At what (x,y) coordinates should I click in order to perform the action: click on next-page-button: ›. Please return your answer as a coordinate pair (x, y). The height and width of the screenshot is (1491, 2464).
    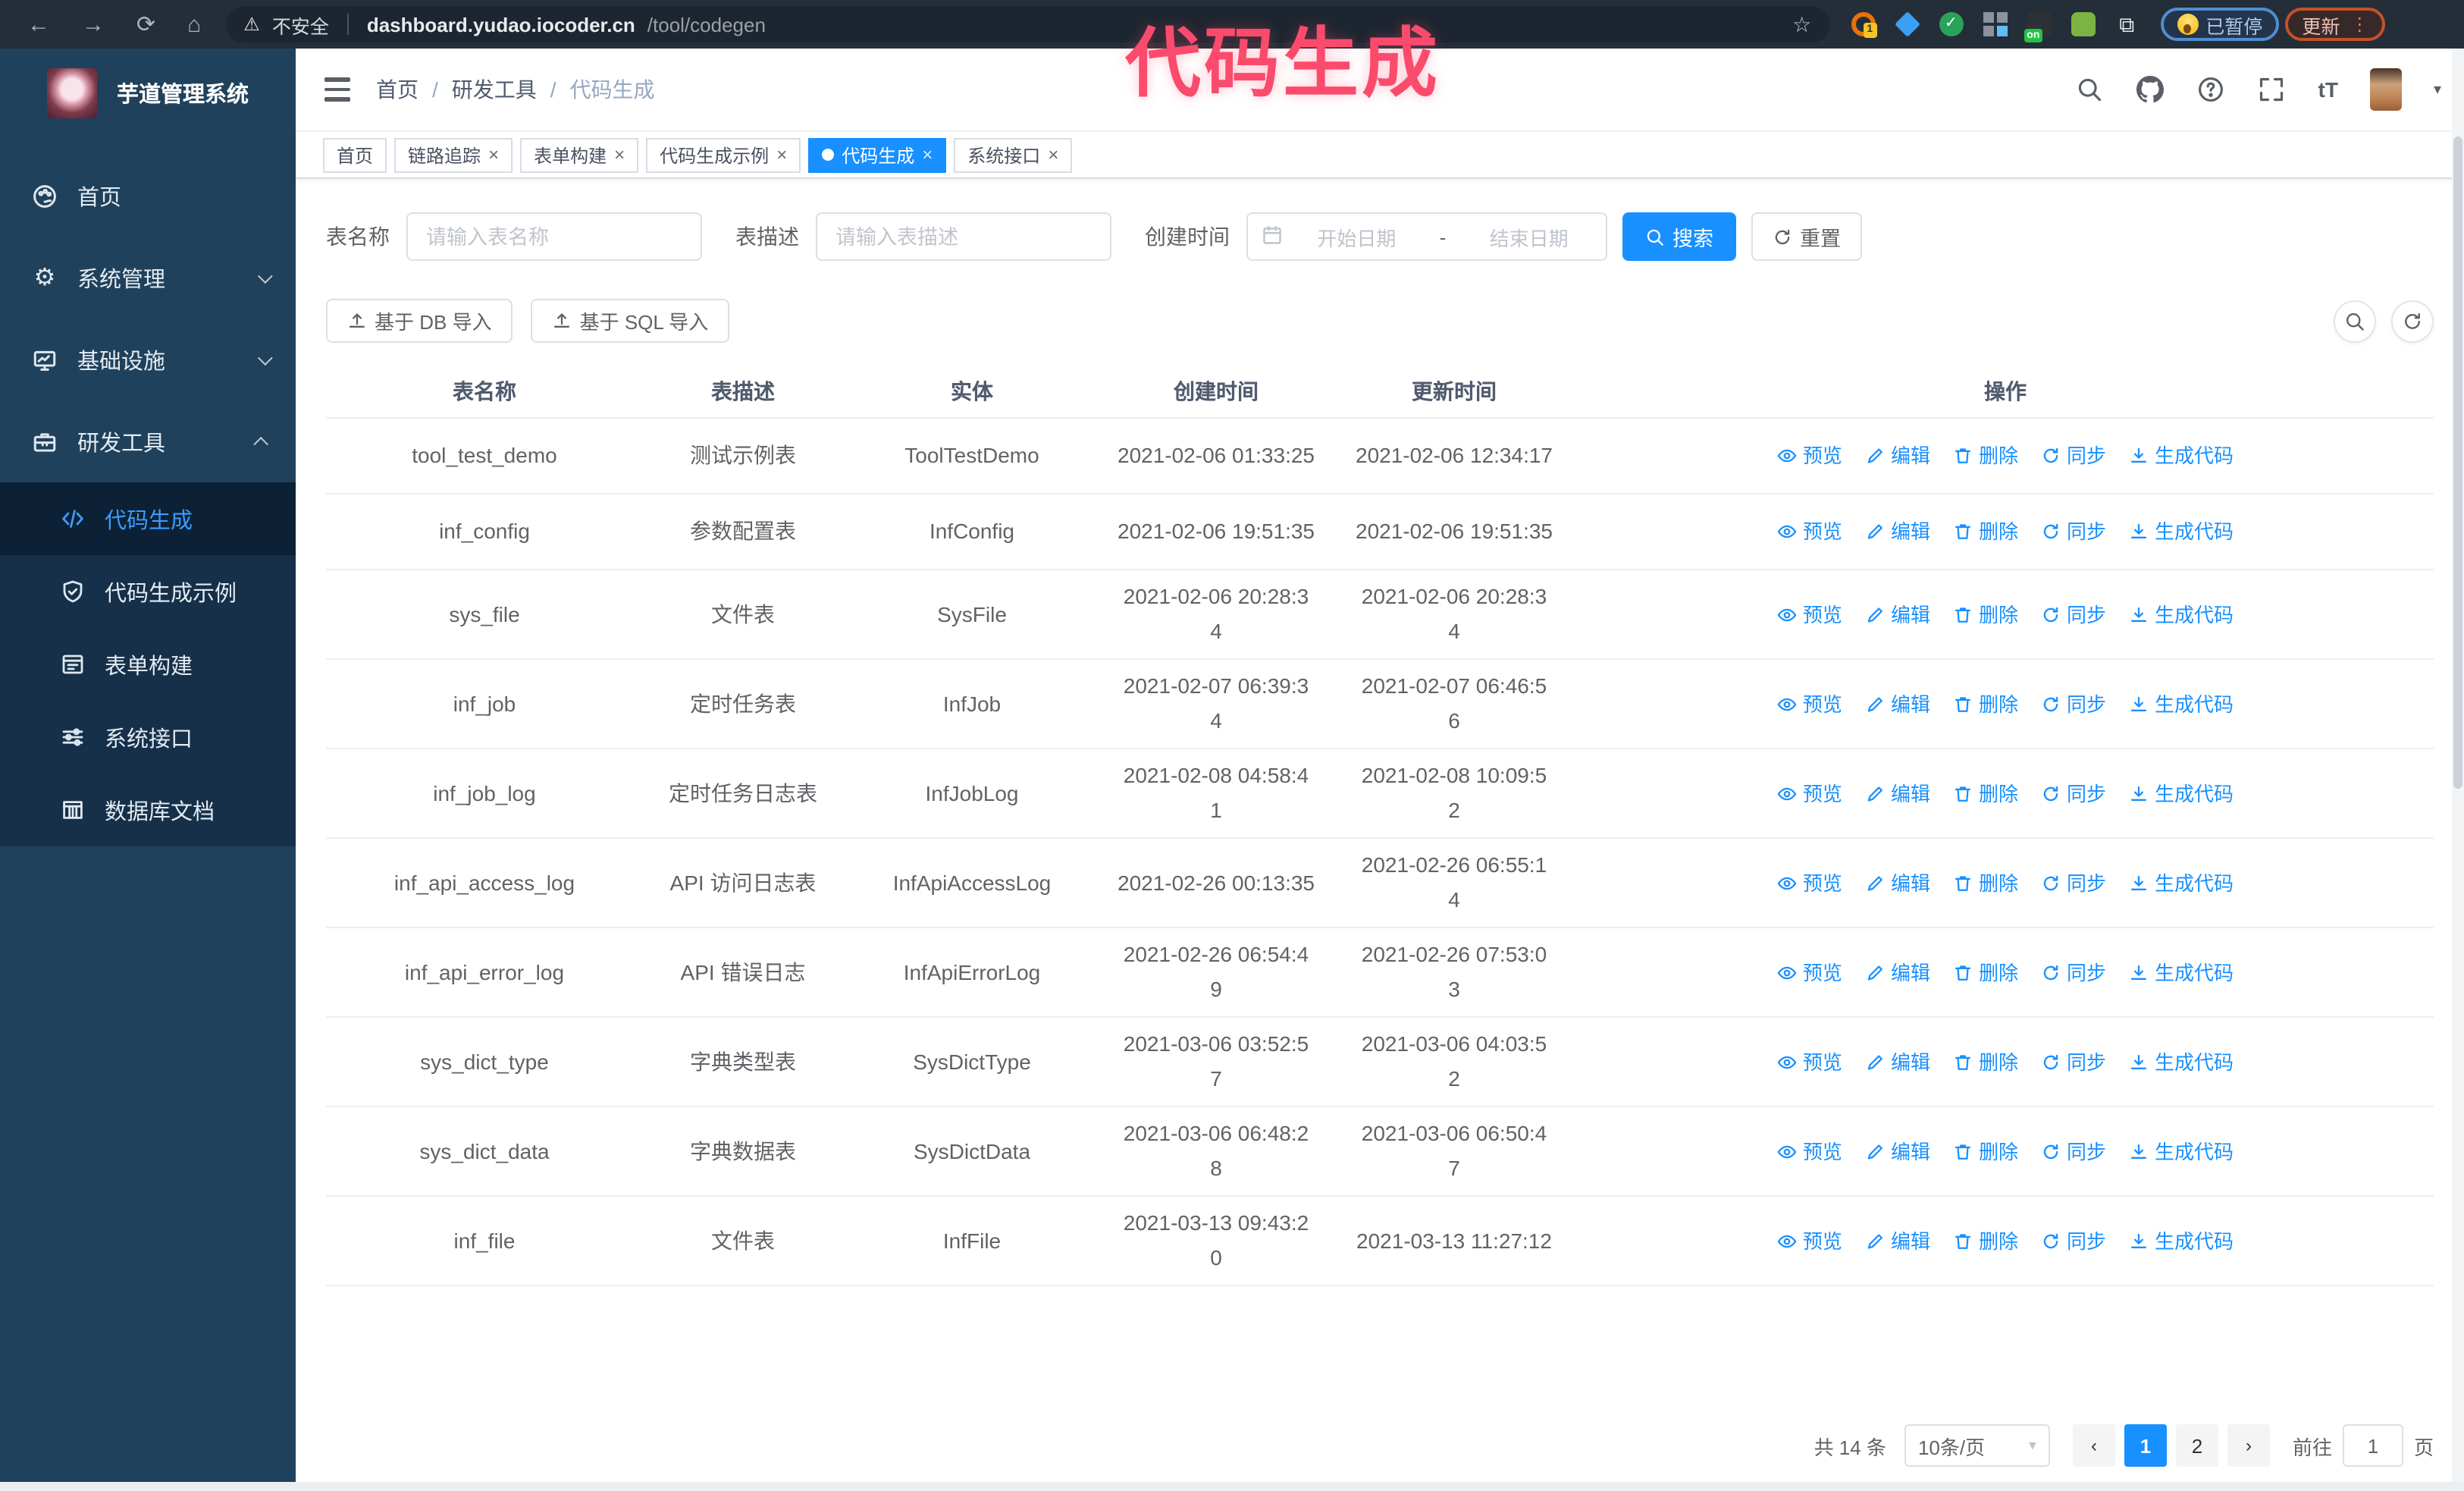
    Looking at the image, I should click on (2248, 1445).